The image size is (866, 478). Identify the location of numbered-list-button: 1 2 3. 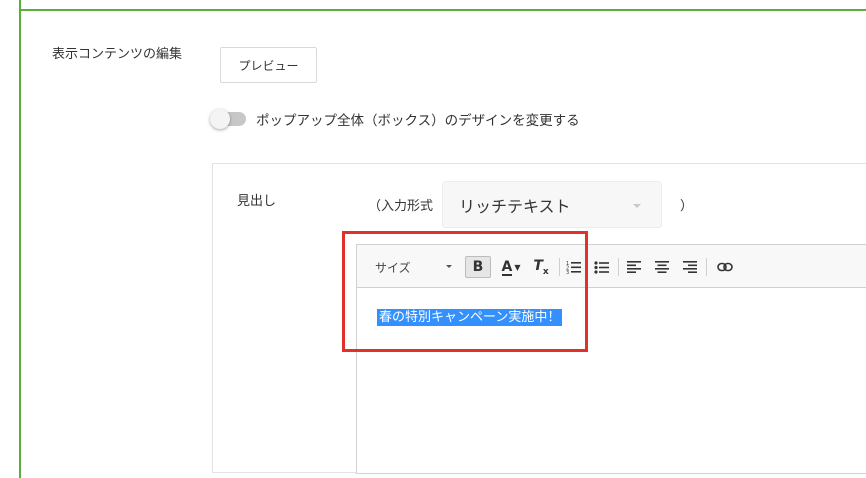
(574, 267).